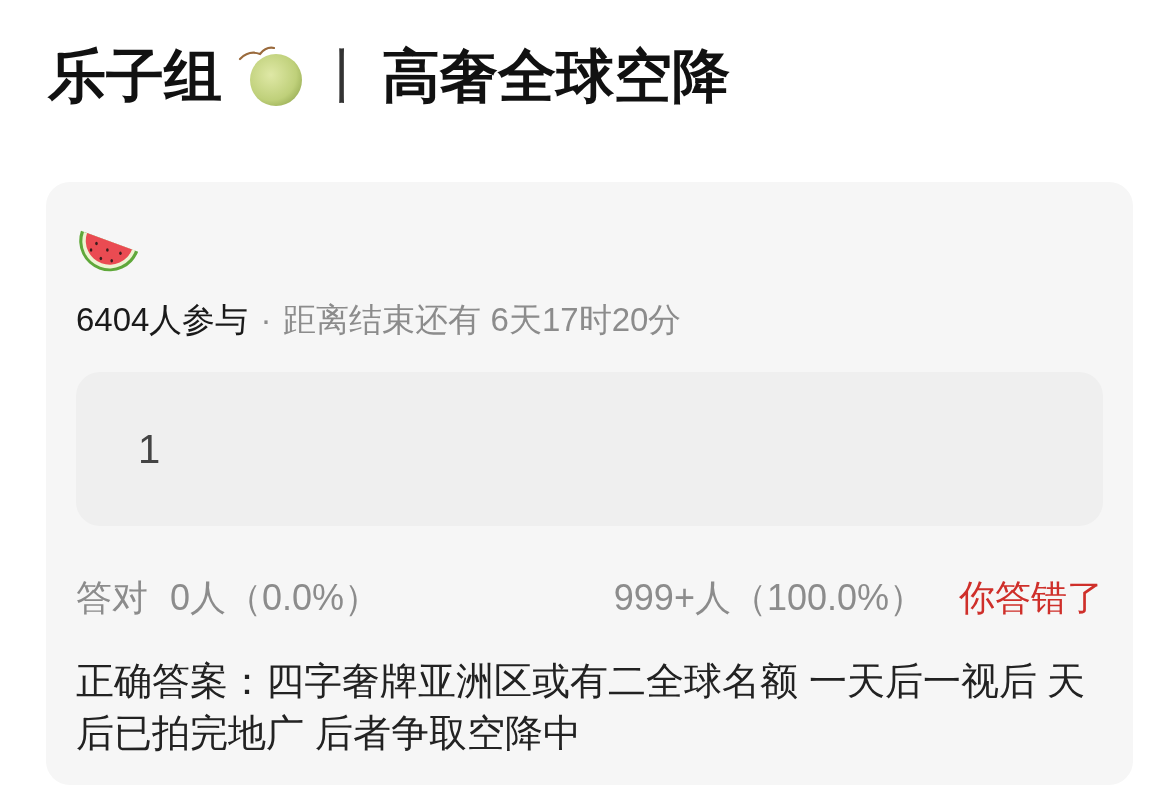 The height and width of the screenshot is (798, 1149). Describe the element at coordinates (556, 76) in the screenshot. I see `poll-title: 高奢全球空降` at that location.